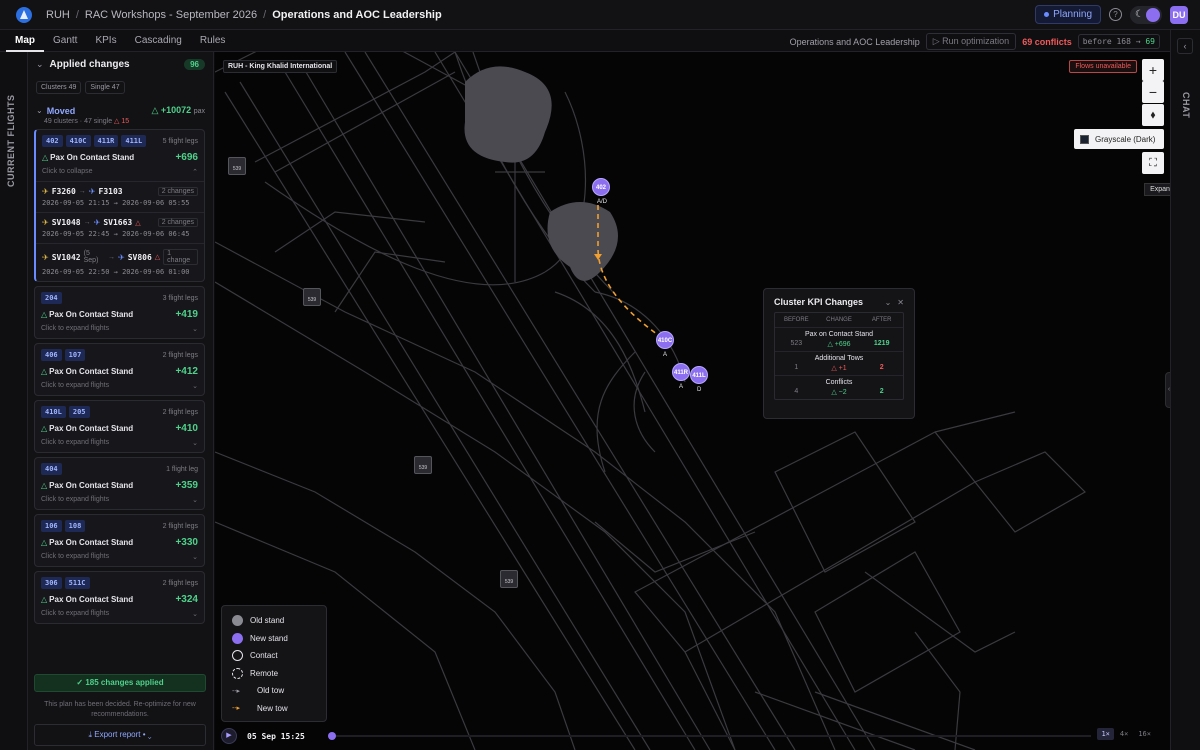 The height and width of the screenshot is (750, 1200). What do you see at coordinates (58, 15) in the screenshot?
I see `breadcrumb-airport: RUH` at bounding box center [58, 15].